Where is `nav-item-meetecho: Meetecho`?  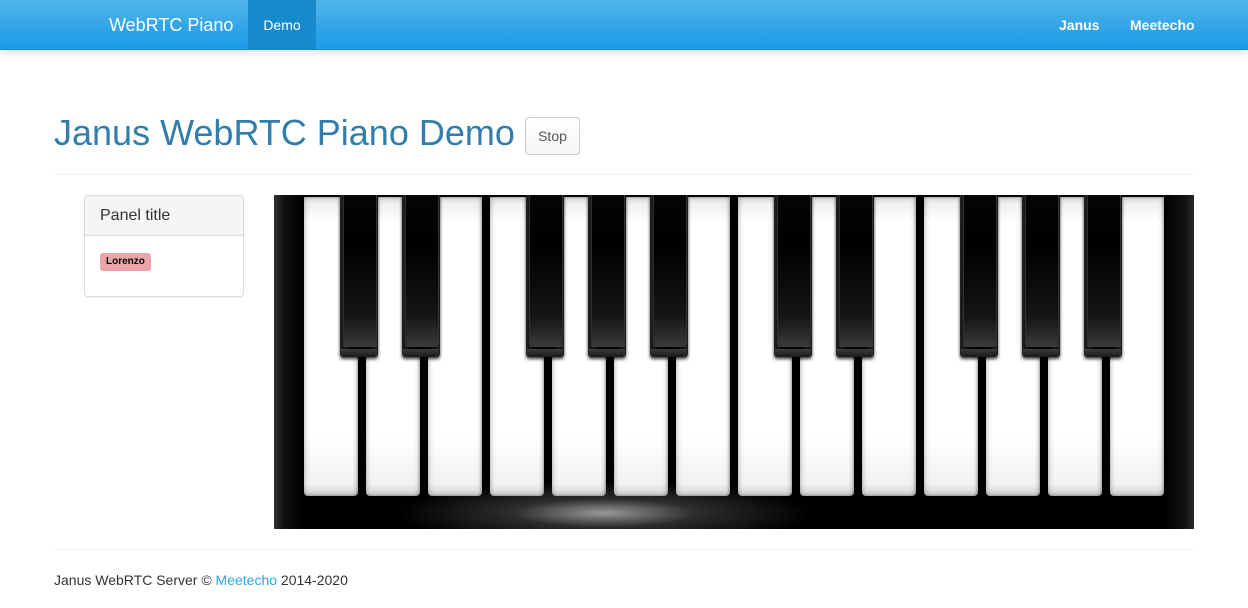
nav-item-meetecho: Meetecho is located at coordinates (1162, 25).